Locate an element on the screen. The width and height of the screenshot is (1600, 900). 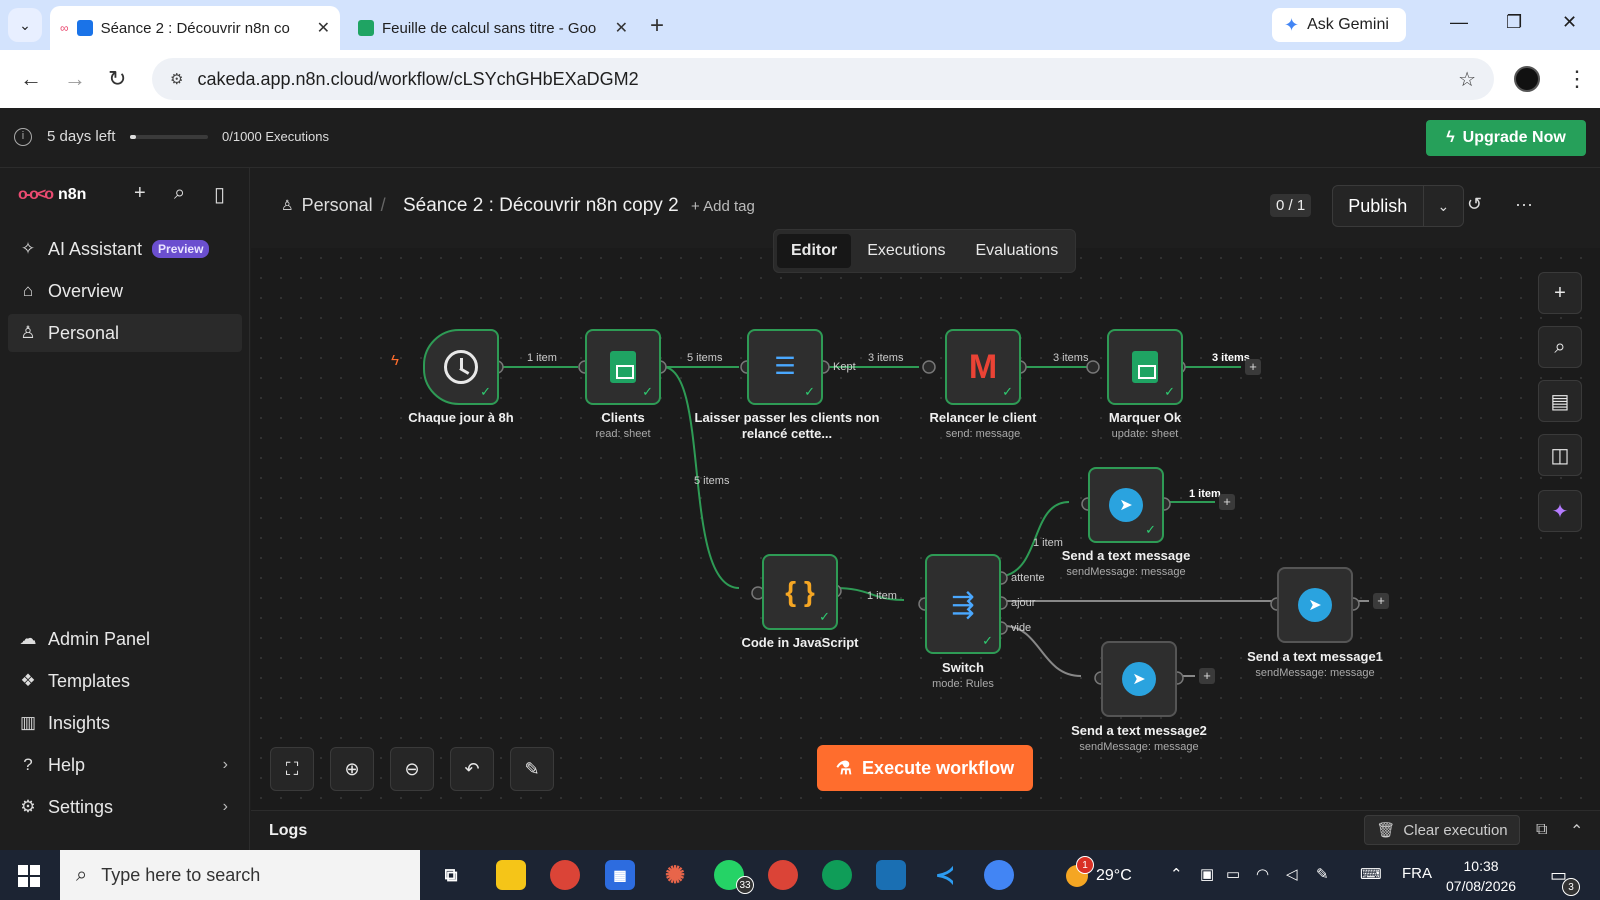
workflow-name: Séance 2 : Découvrir n8n copy 2 is located at coordinates (541, 206).